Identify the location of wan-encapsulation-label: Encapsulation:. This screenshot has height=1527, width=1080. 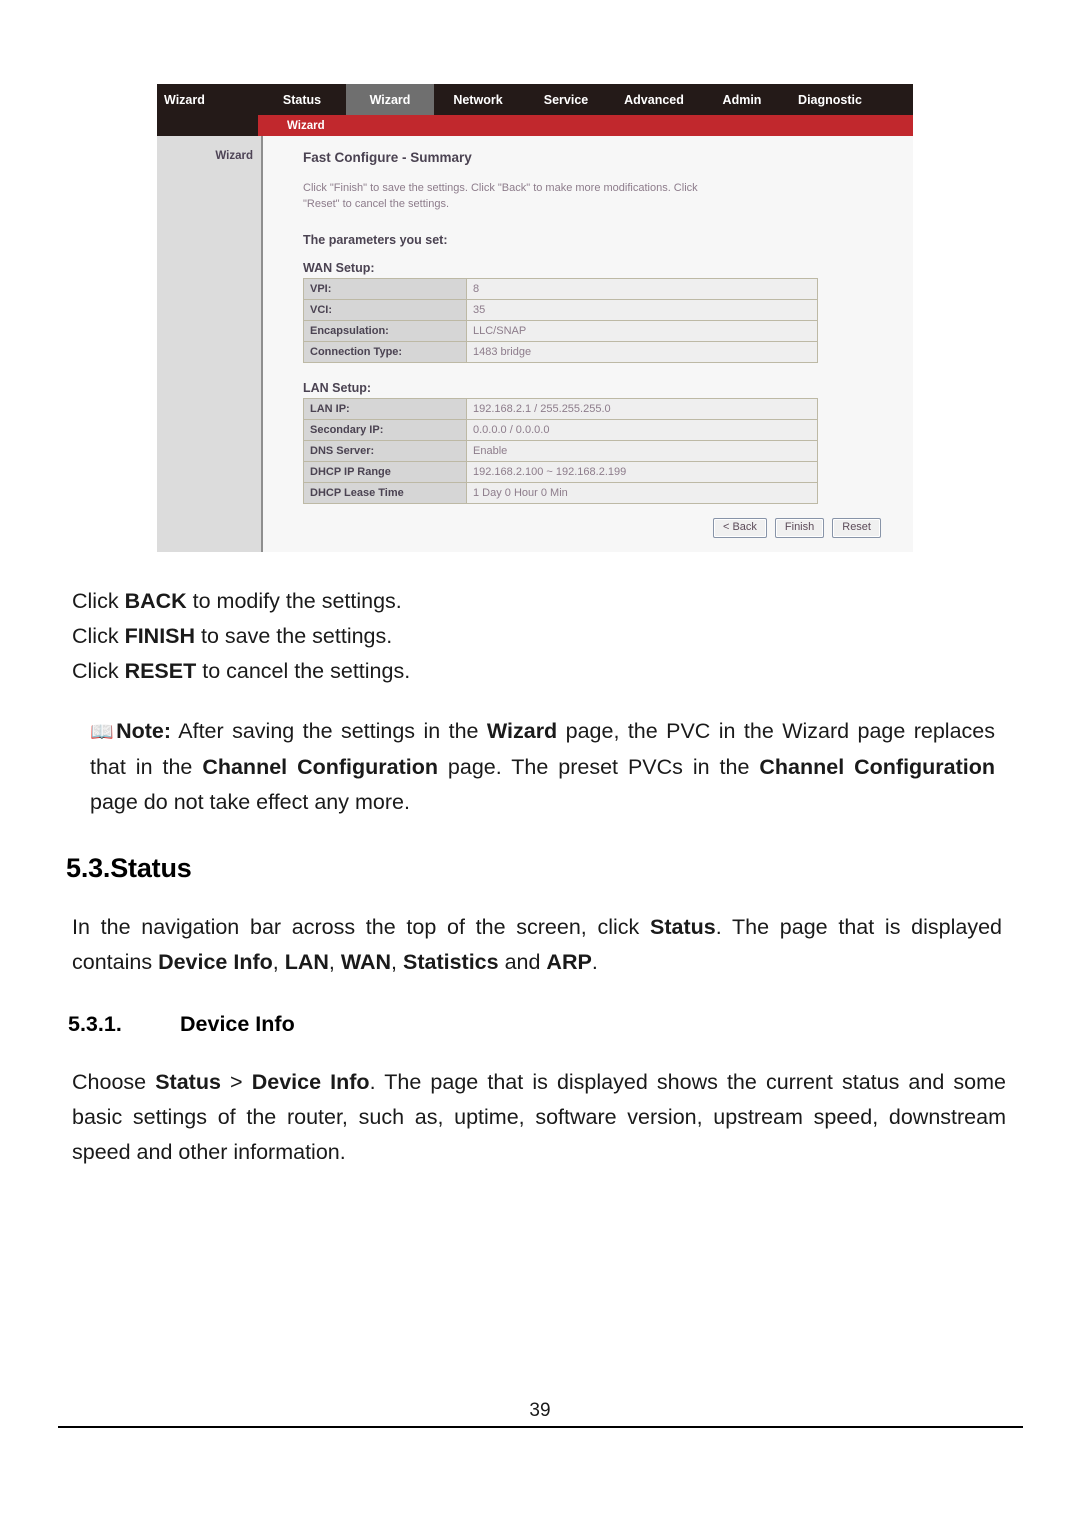
(385, 330).